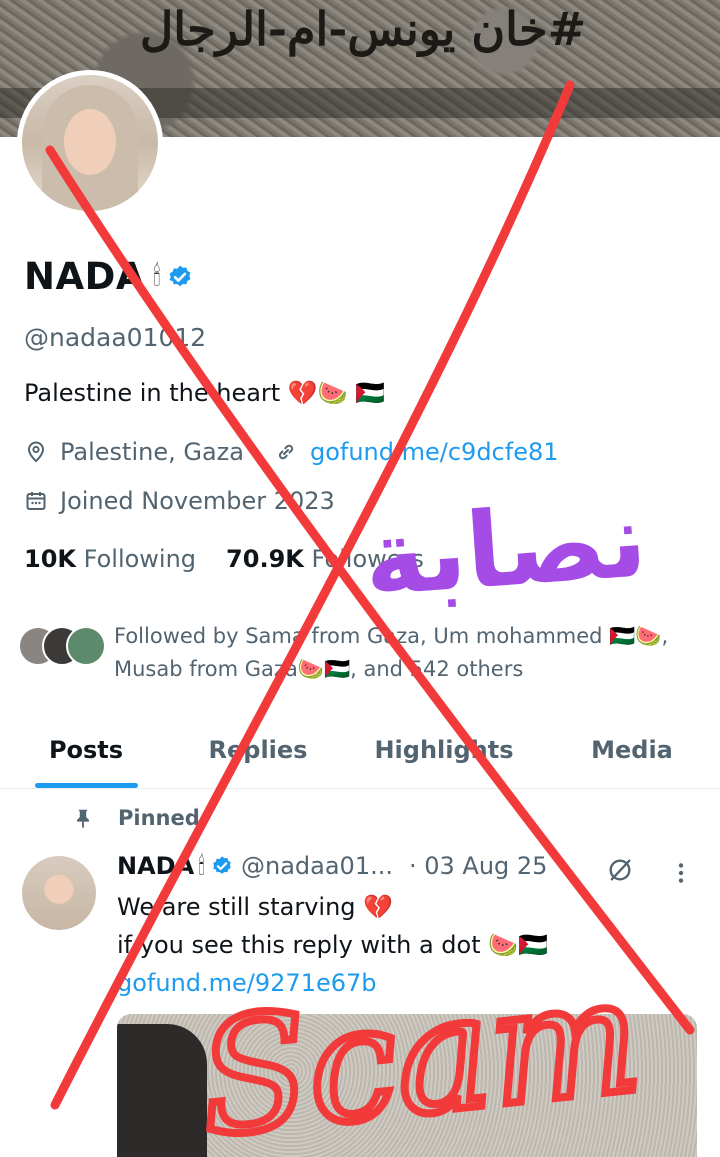  I want to click on post-author-name: NADA, so click(155, 866).